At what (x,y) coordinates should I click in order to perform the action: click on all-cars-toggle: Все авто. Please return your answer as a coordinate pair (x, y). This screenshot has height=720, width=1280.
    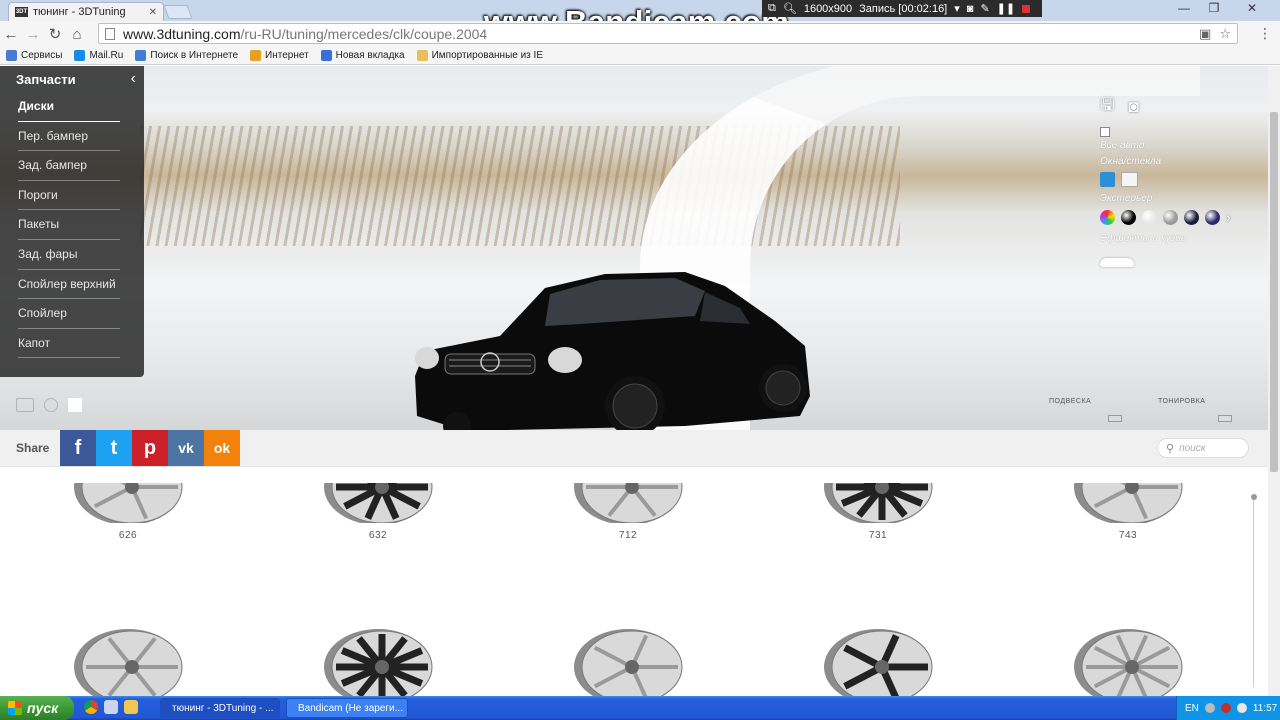
    Looking at the image, I should click on (1170, 139).